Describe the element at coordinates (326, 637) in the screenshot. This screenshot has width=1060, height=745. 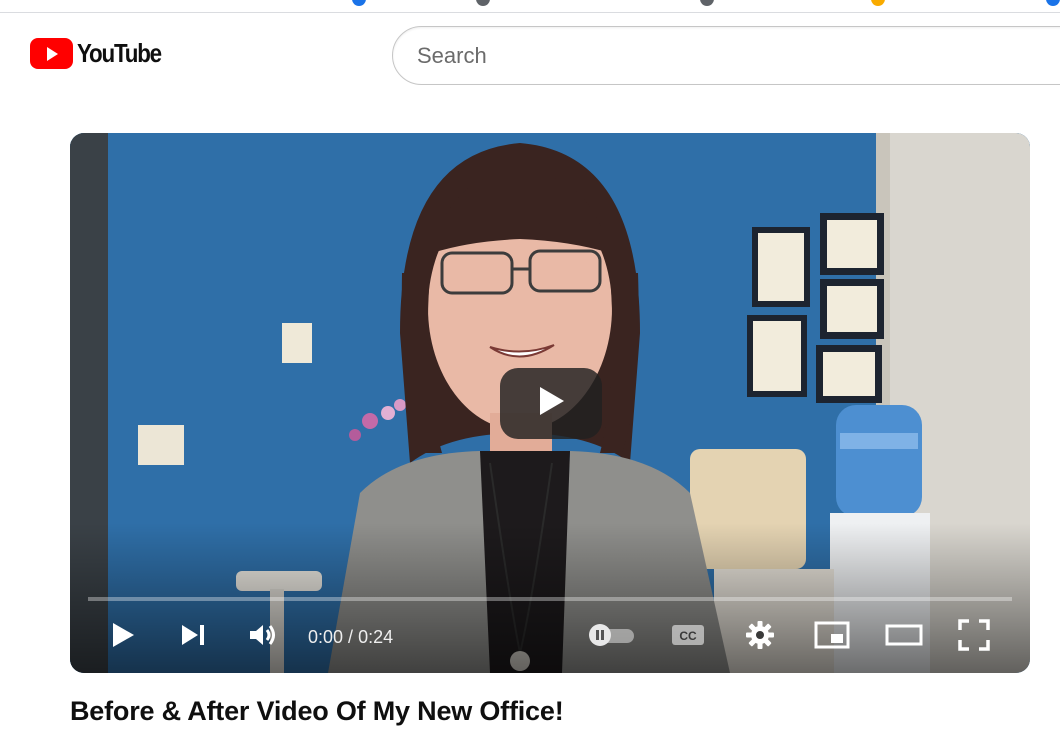
I see `current-time: 0:00` at that location.